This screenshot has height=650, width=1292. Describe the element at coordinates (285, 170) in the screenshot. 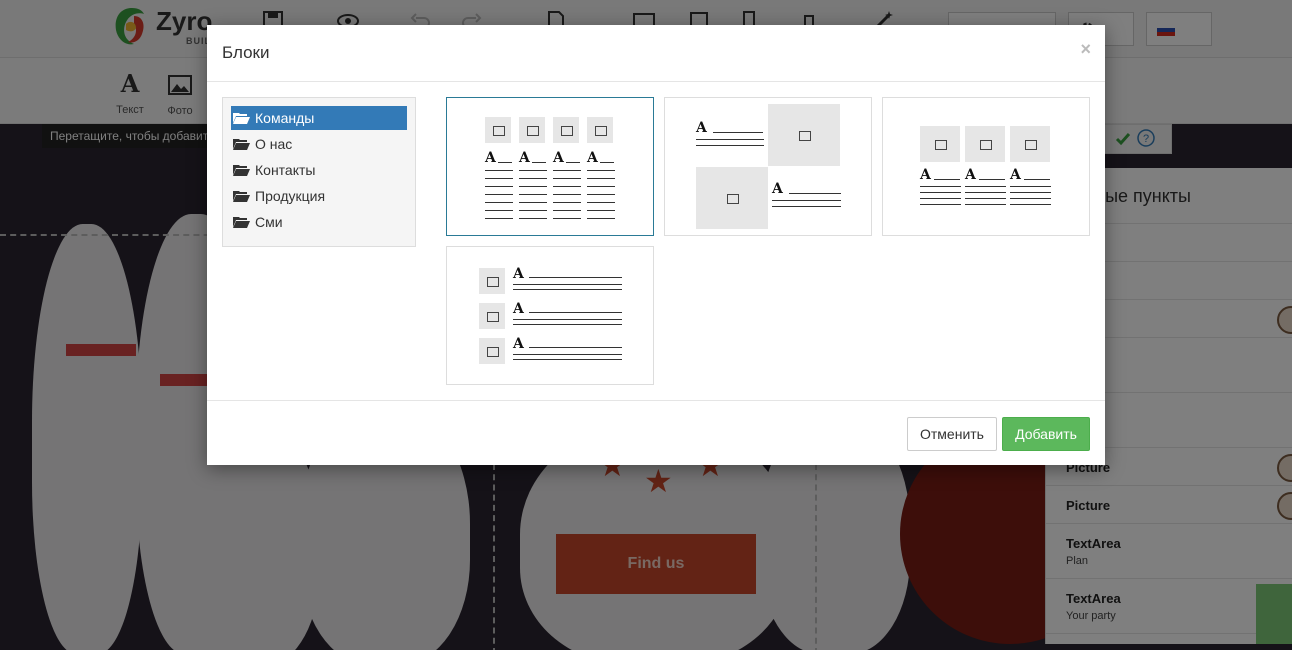

I see `category-label: Контакты` at that location.